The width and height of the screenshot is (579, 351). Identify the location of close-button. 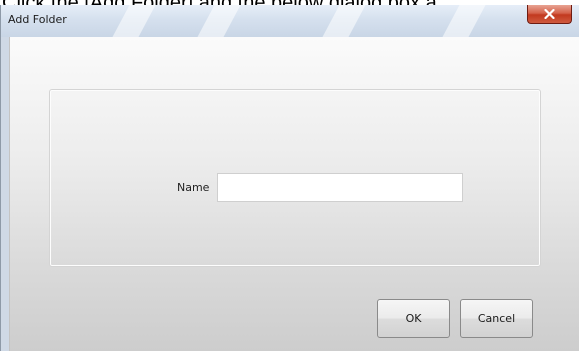
(549, 14).